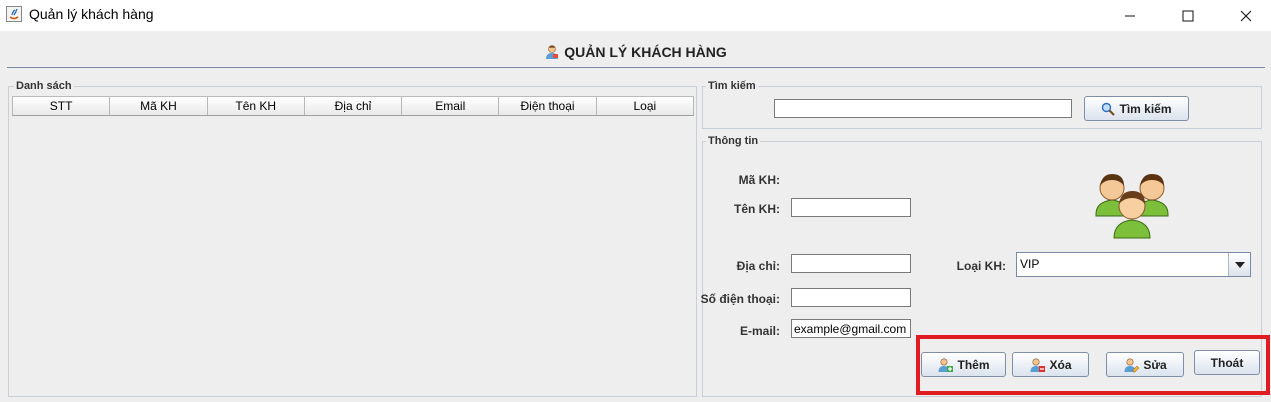 The image size is (1271, 402). Describe the element at coordinates (851, 297) in the screenshot. I see `sdt-input` at that location.